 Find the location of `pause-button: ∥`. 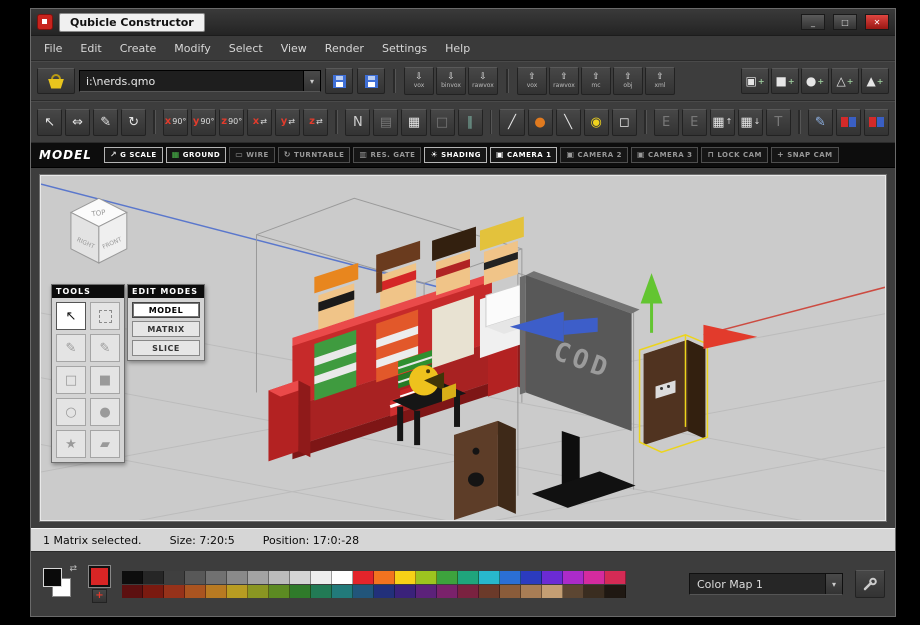

pause-button: ∥ is located at coordinates (470, 122).